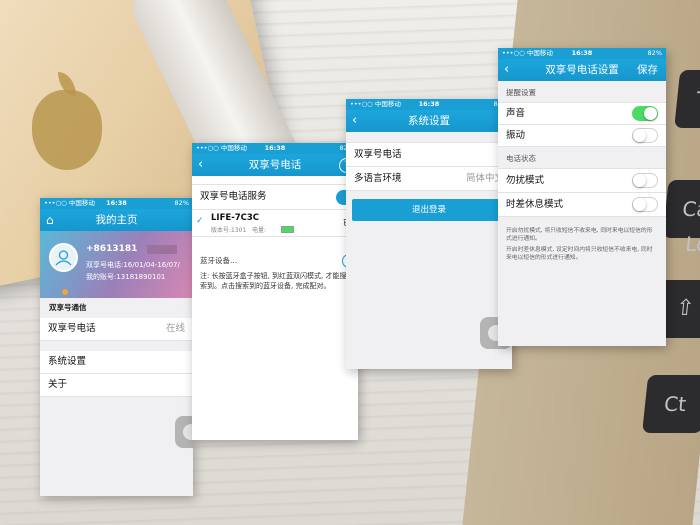 The height and width of the screenshot is (525, 700). I want to click on timezone-rest-row: 时差休息模式, so click(582, 205).